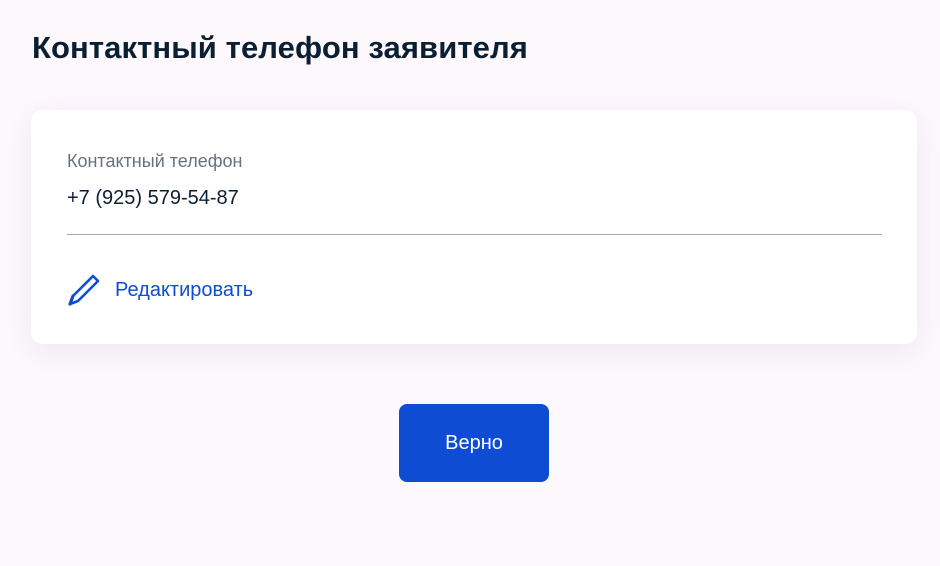 This screenshot has height=566, width=940. What do you see at coordinates (280, 47) in the screenshot?
I see `page-title: Контактный телефон заявителя` at bounding box center [280, 47].